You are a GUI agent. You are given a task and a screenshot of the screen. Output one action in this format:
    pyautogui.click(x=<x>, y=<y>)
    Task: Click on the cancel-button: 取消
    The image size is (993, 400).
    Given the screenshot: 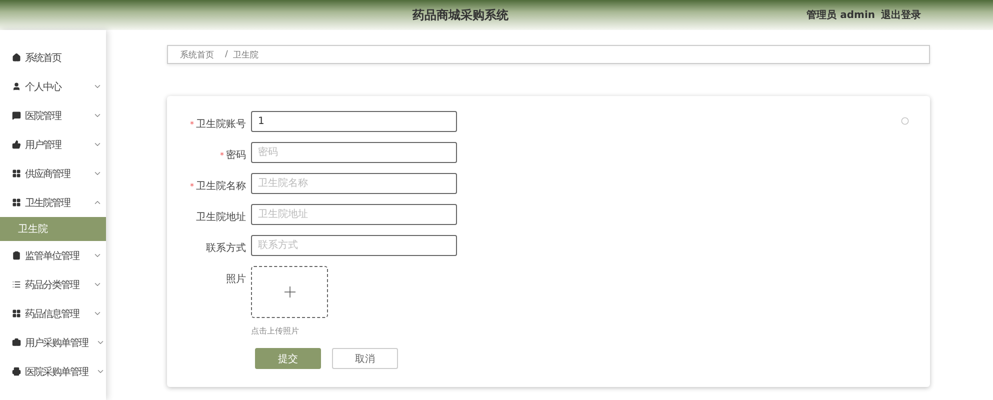 What is the action you would take?
    pyautogui.click(x=365, y=358)
    